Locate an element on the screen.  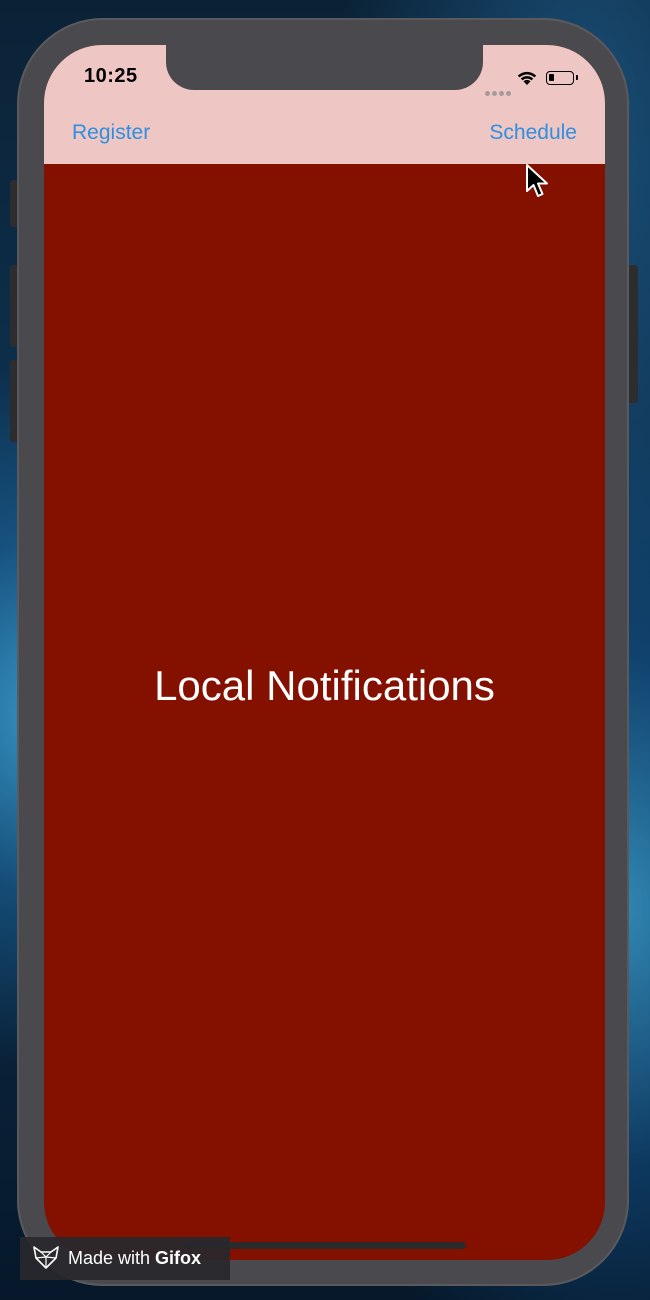
watermark-brand: Gifox is located at coordinates (178, 1258).